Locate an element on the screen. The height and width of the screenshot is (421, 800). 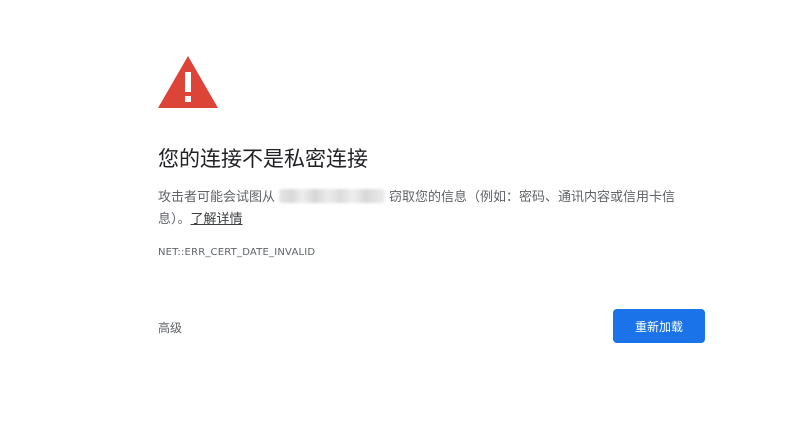
explanation-prefix: 攻击者可能会试图从 is located at coordinates (217, 197).